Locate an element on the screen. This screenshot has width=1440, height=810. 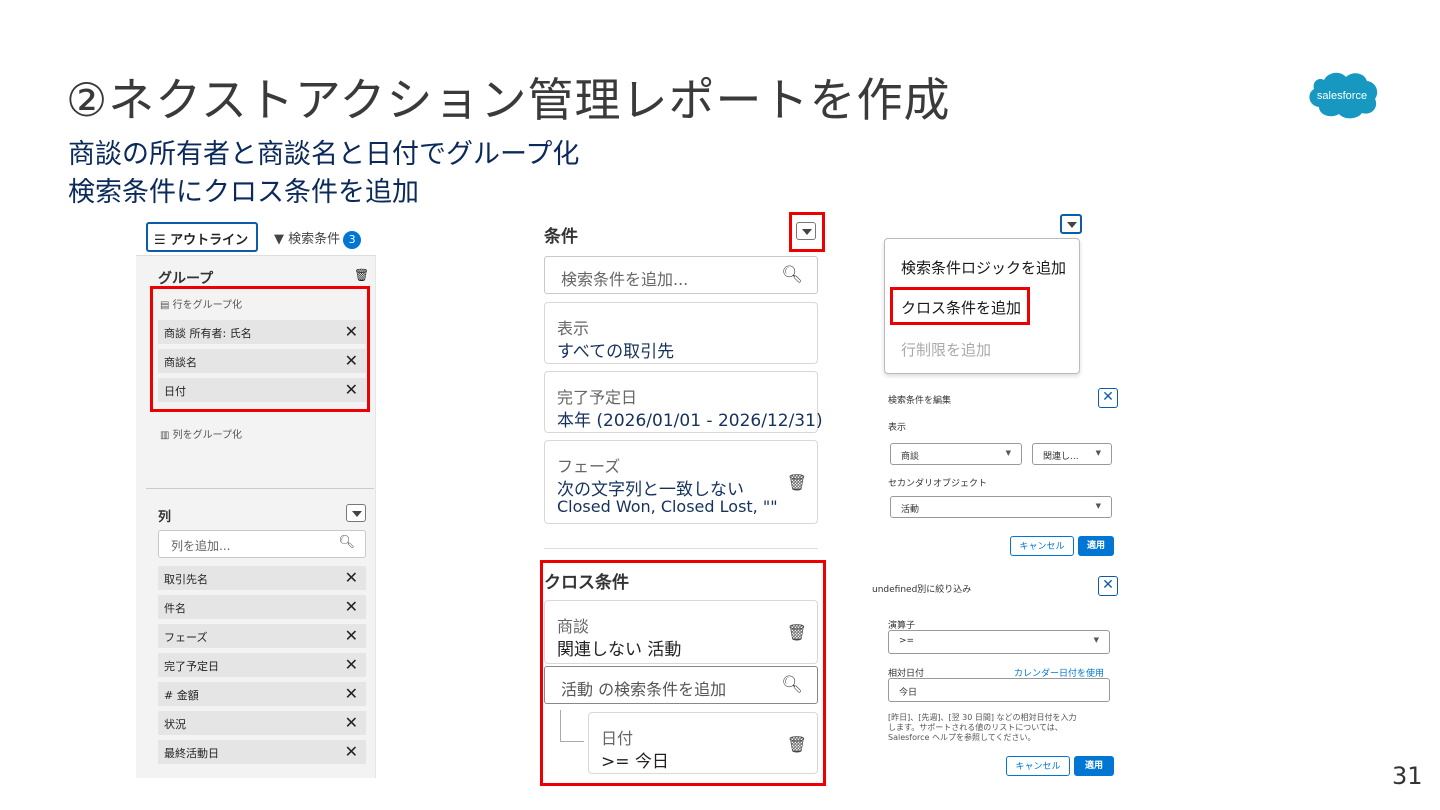
slide-subtitle-1: 商談の所有者と商談名と日付でグループ化 is located at coordinates (324, 154).